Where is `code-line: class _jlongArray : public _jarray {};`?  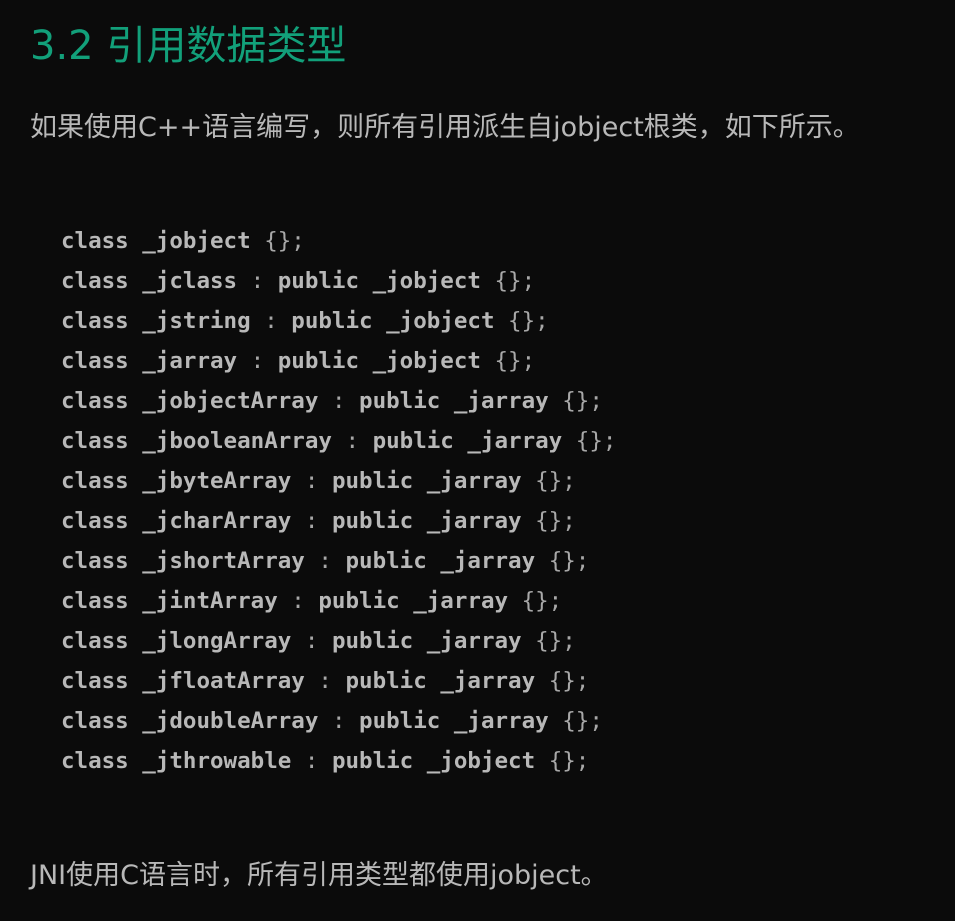
code-line: class _jlongArray : public _jarray {}; is located at coordinates (338, 641).